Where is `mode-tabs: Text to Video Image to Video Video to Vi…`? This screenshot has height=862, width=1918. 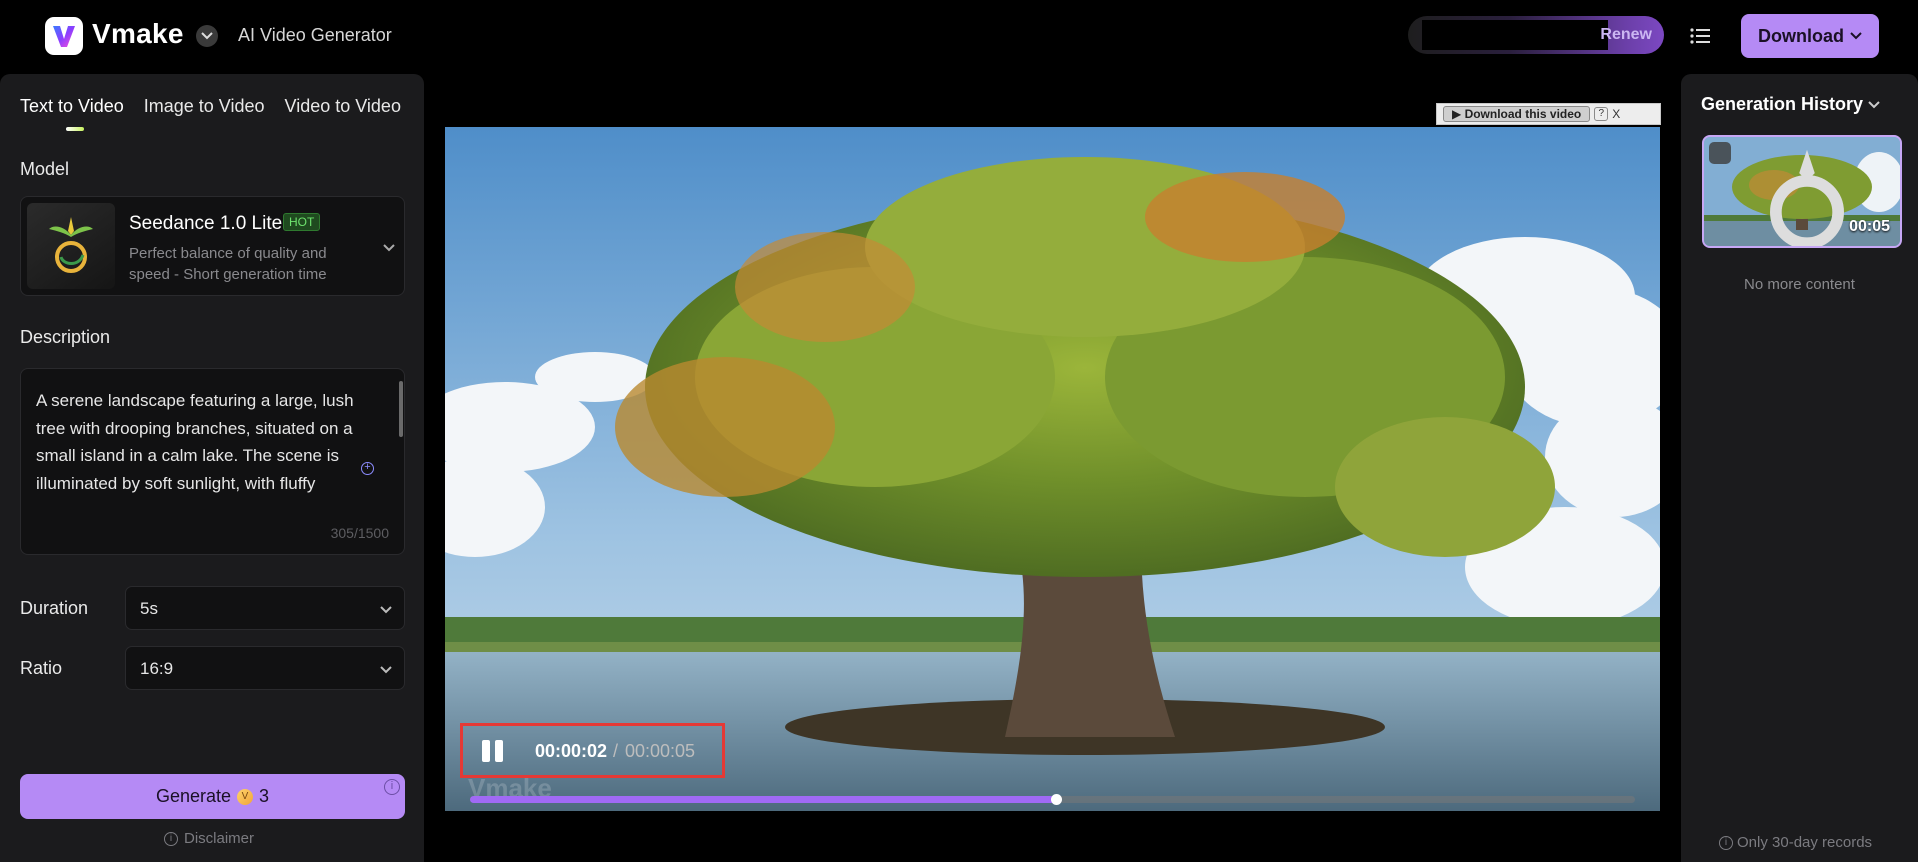
mode-tabs: Text to Video Image to Video Video to Vi… is located at coordinates (210, 106).